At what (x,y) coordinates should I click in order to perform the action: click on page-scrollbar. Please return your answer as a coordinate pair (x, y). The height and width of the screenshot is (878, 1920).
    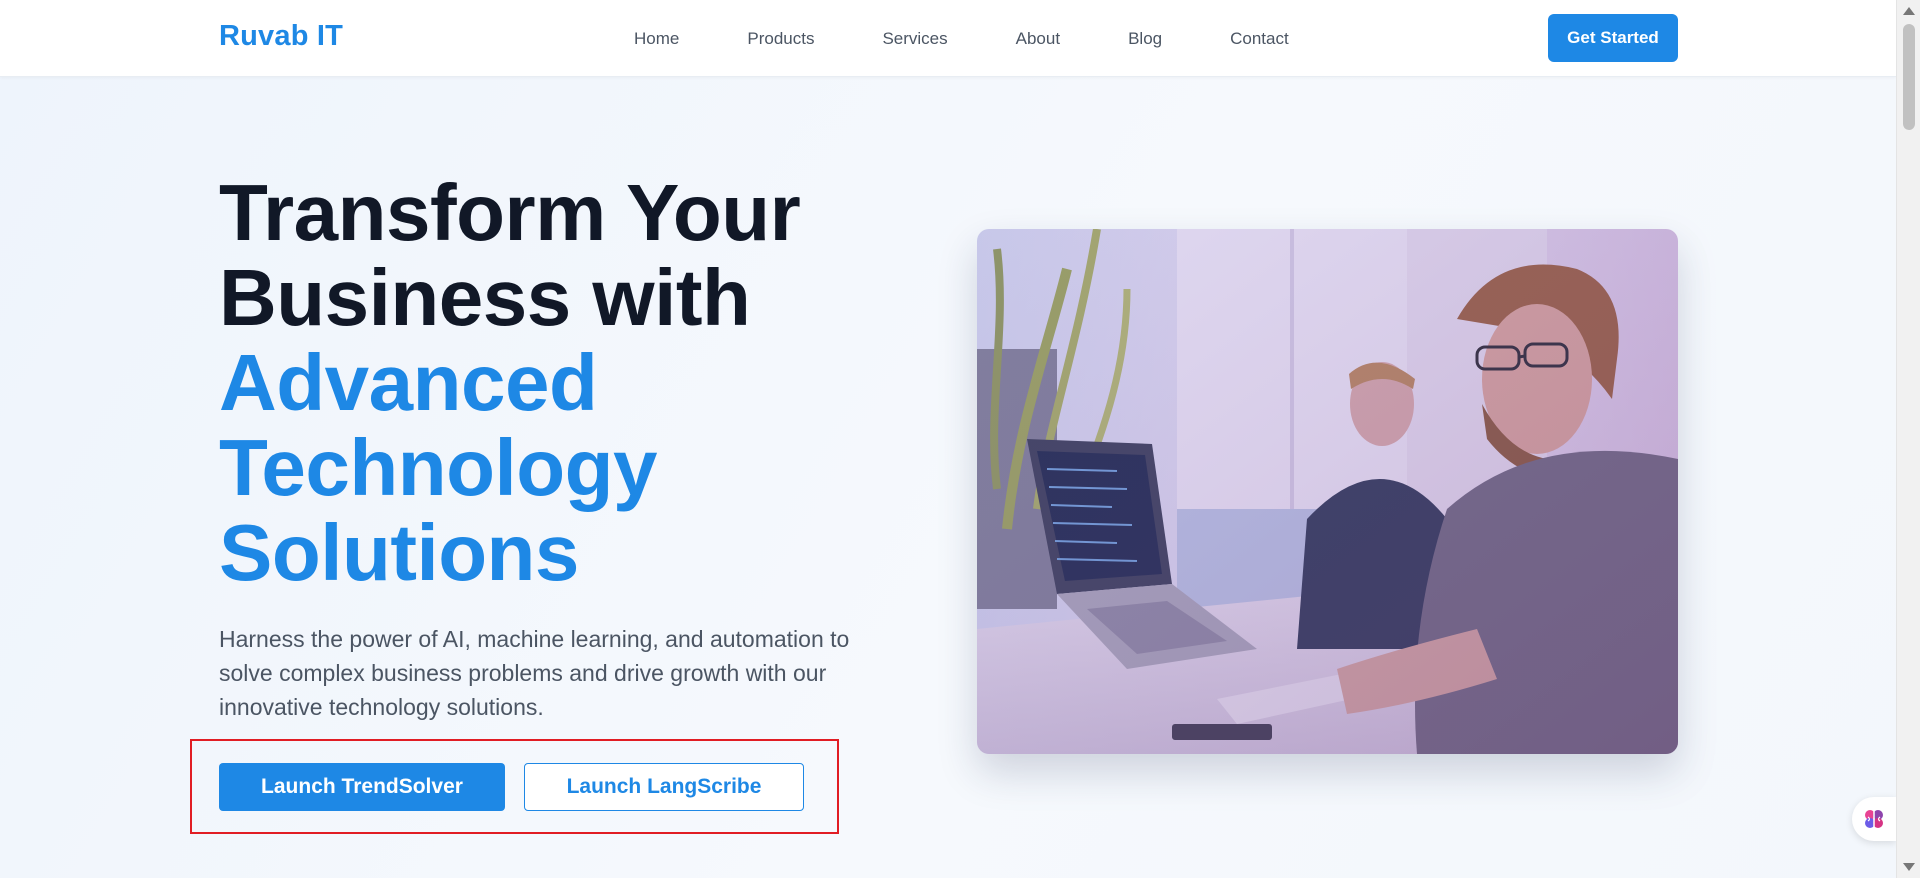
    Looking at the image, I should click on (1908, 439).